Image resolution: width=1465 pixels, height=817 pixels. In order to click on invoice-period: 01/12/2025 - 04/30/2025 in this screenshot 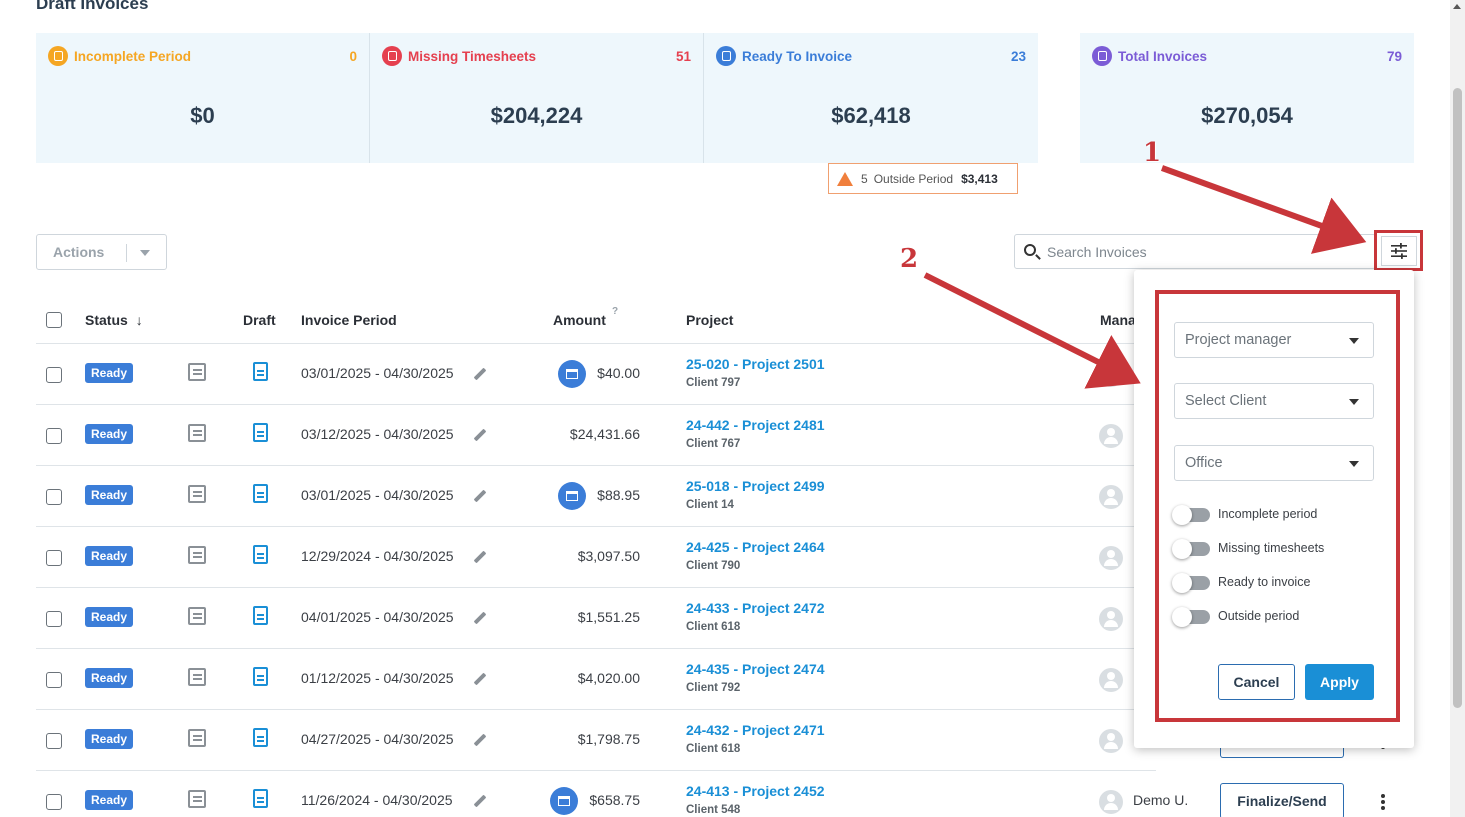, I will do `click(377, 678)`.